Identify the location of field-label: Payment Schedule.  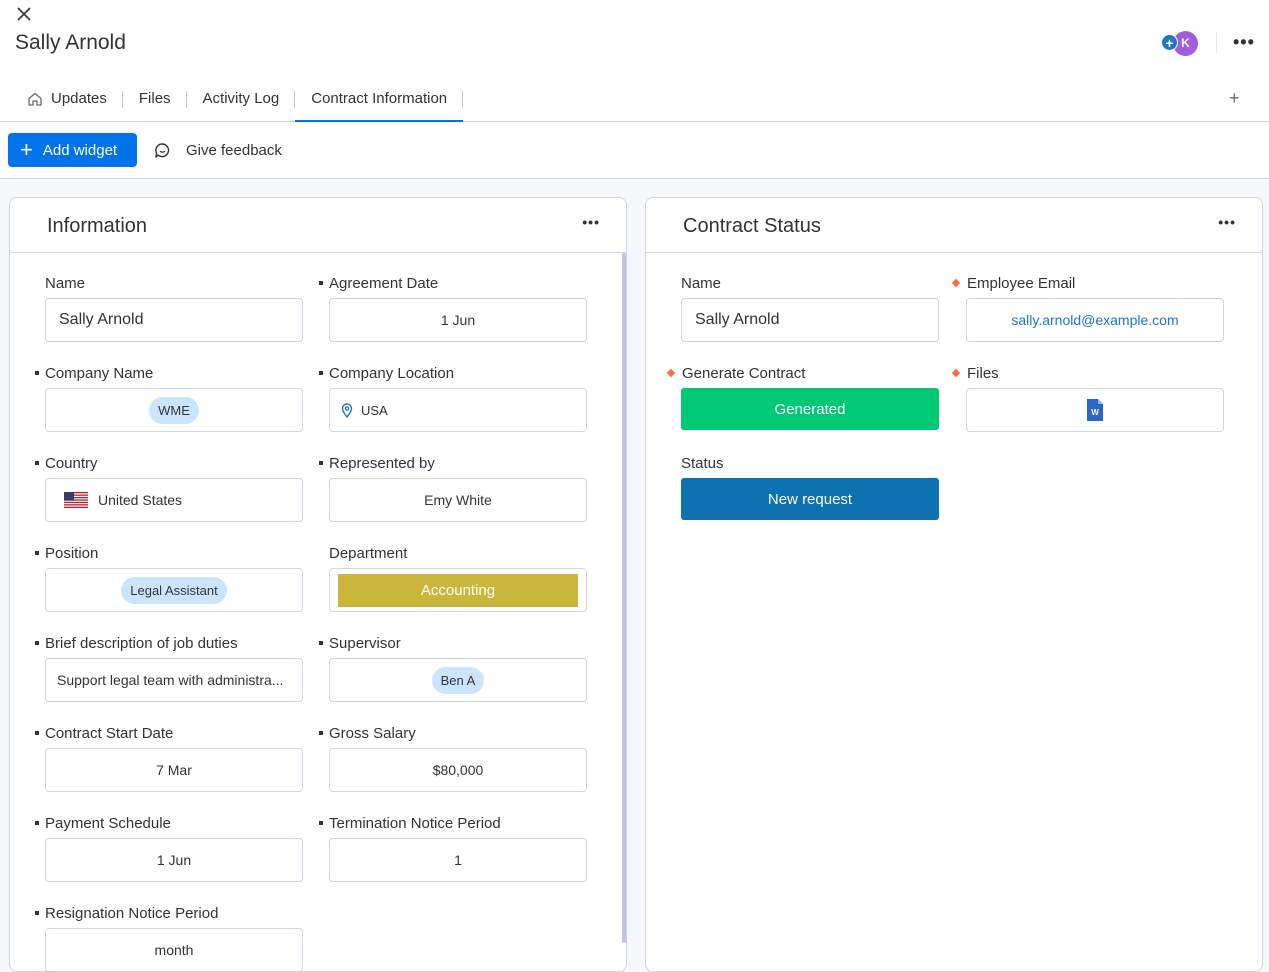
(169, 823).